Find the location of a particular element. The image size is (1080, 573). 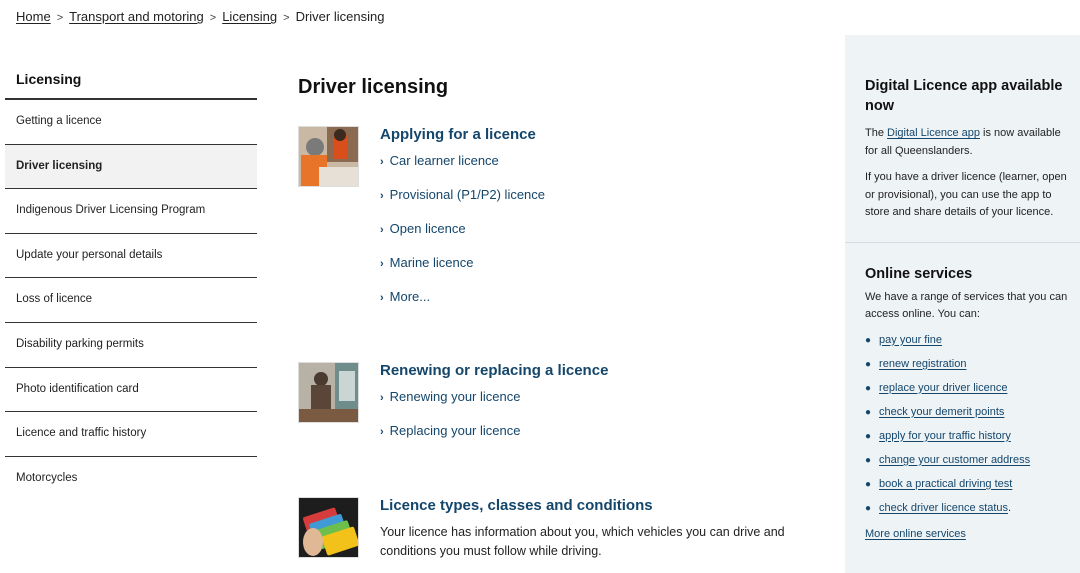

link-text: Replacing your licence is located at coordinates (455, 430).